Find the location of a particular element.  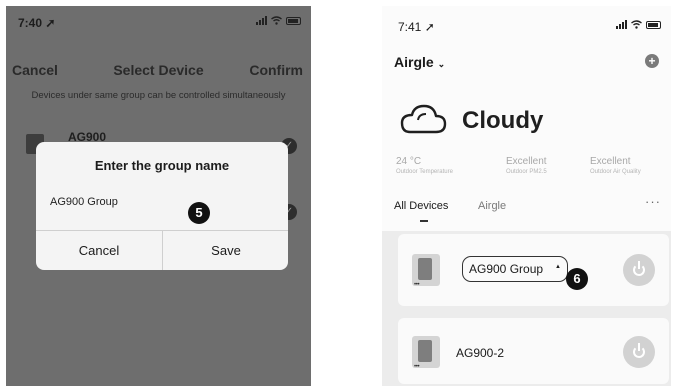

step-marker-5: 5 is located at coordinates (199, 213).